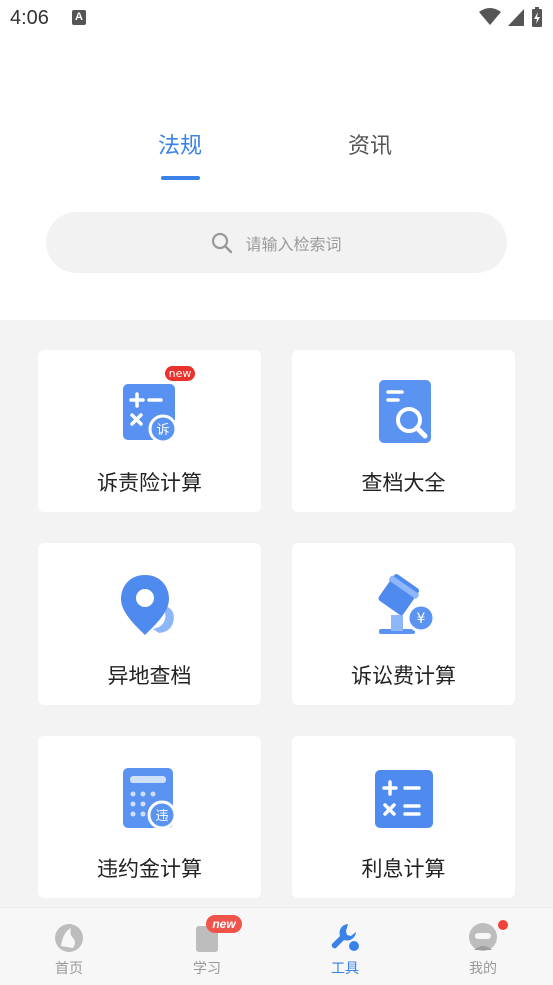  I want to click on nav-tools: 工具, so click(345, 946).